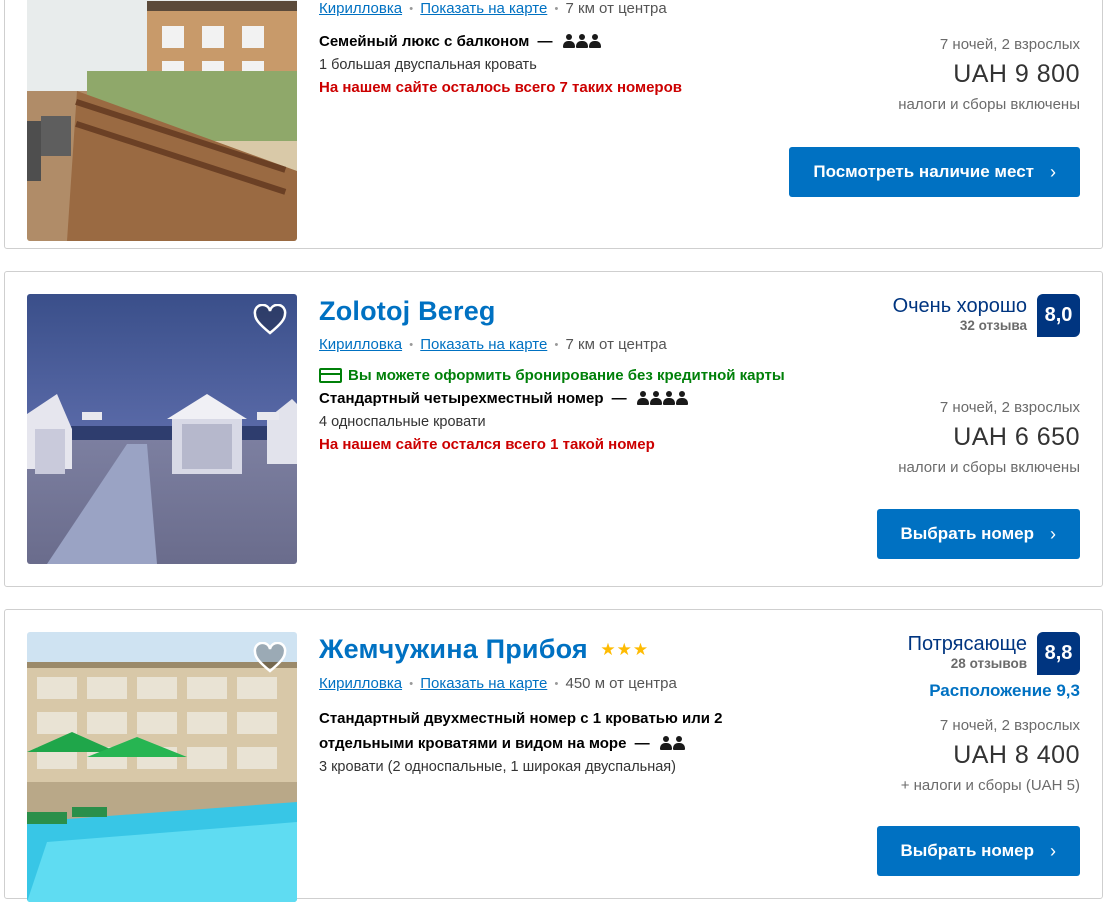 The height and width of the screenshot is (902, 1111). What do you see at coordinates (967, 644) in the screenshot?
I see `score-word: Потрясающе` at bounding box center [967, 644].